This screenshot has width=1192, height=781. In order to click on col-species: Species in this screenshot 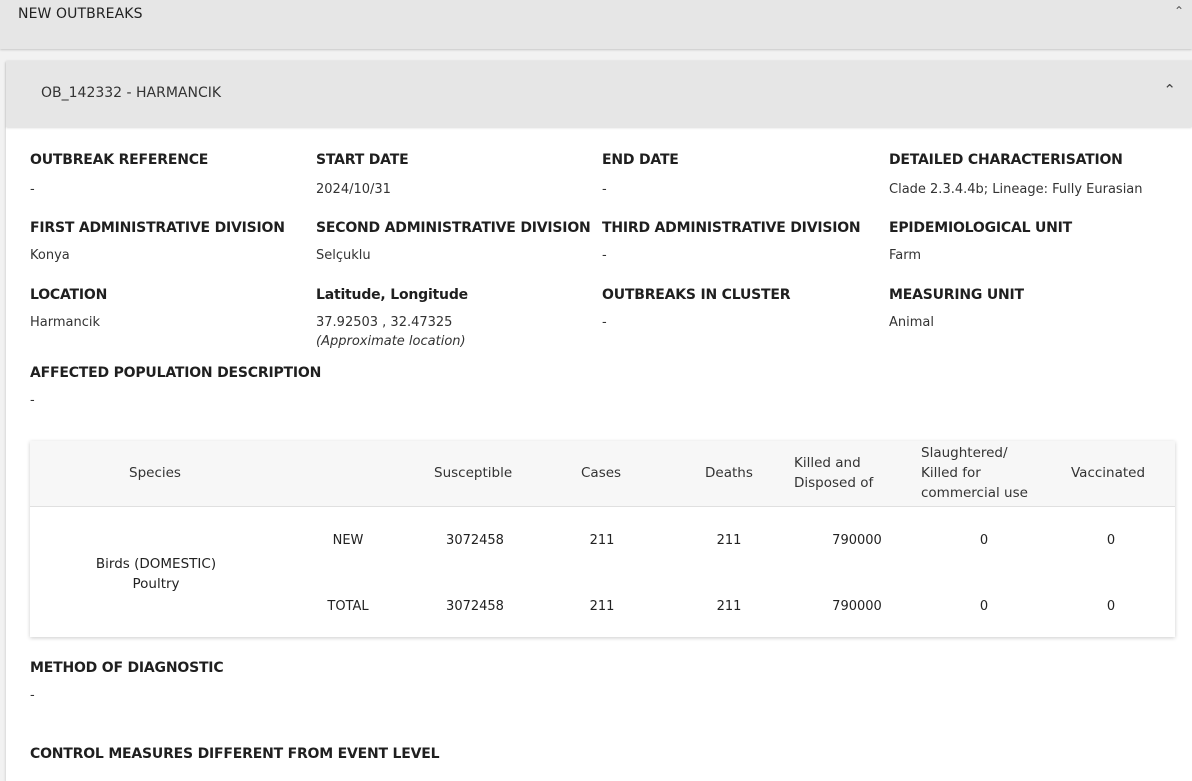, I will do `click(155, 473)`.